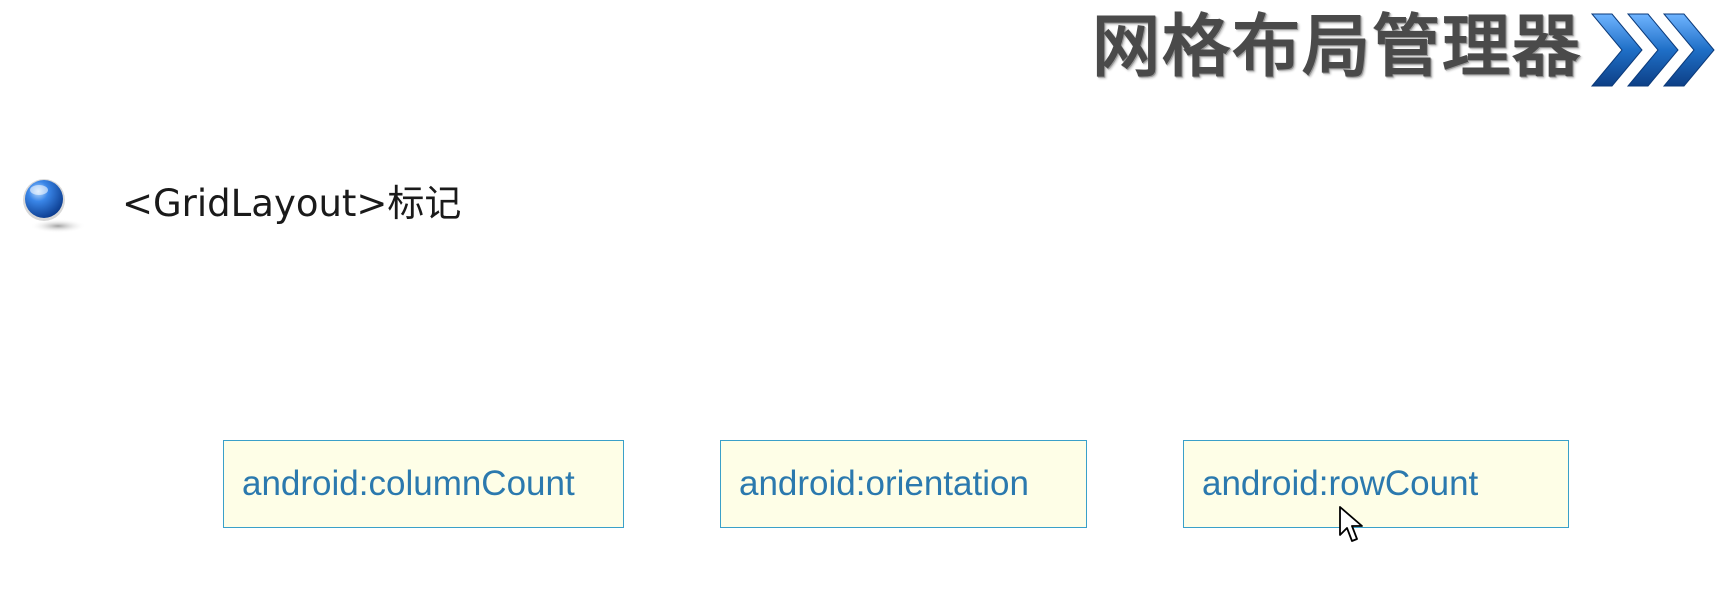  I want to click on bullet-item: <GridLayout>标记, so click(240, 203).